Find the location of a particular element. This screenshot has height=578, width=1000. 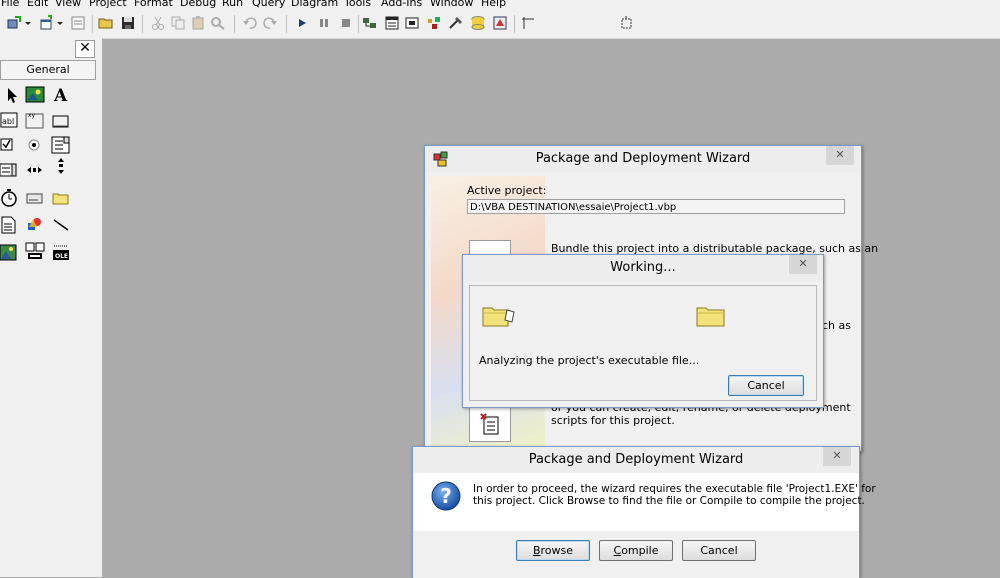

menu-window: Window is located at coordinates (451, 4).